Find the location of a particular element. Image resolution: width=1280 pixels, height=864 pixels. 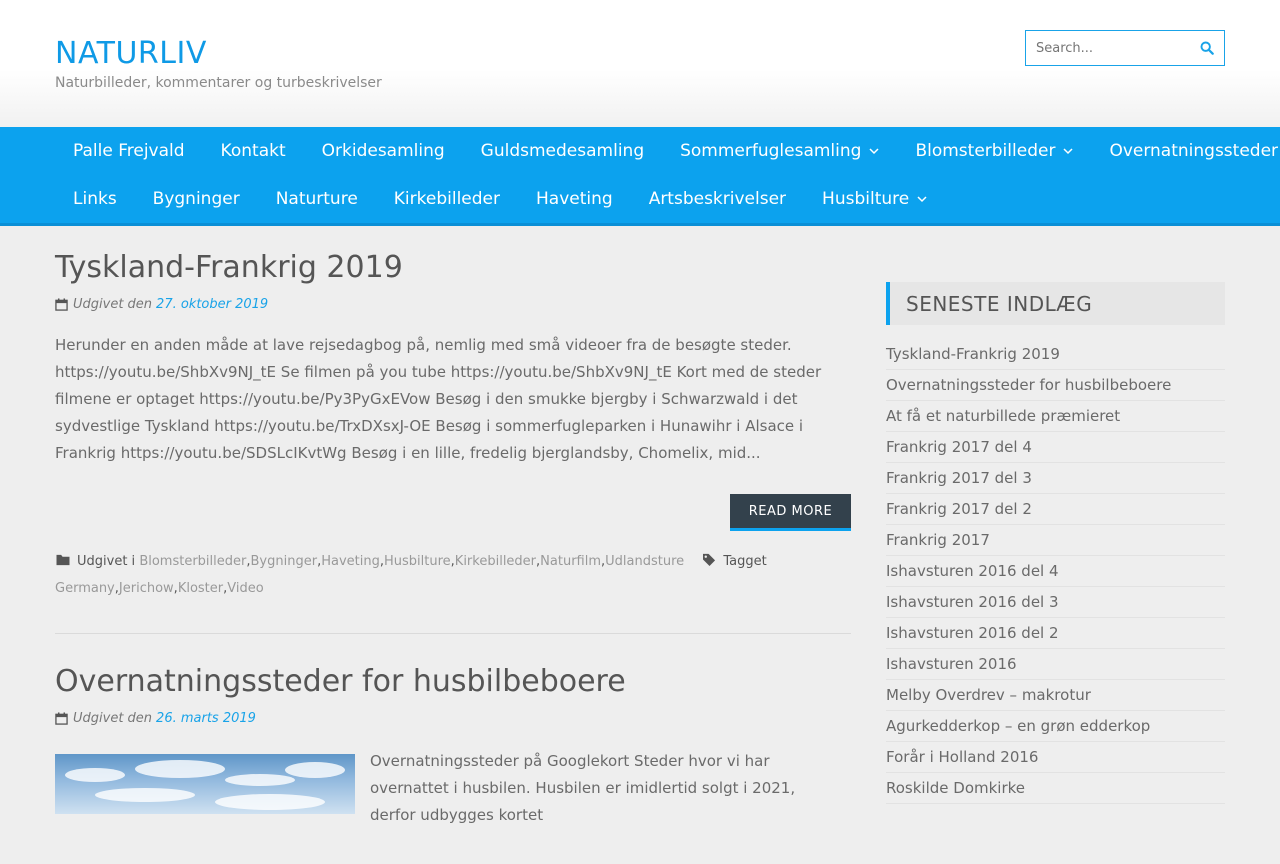

search-box is located at coordinates (1125, 48).